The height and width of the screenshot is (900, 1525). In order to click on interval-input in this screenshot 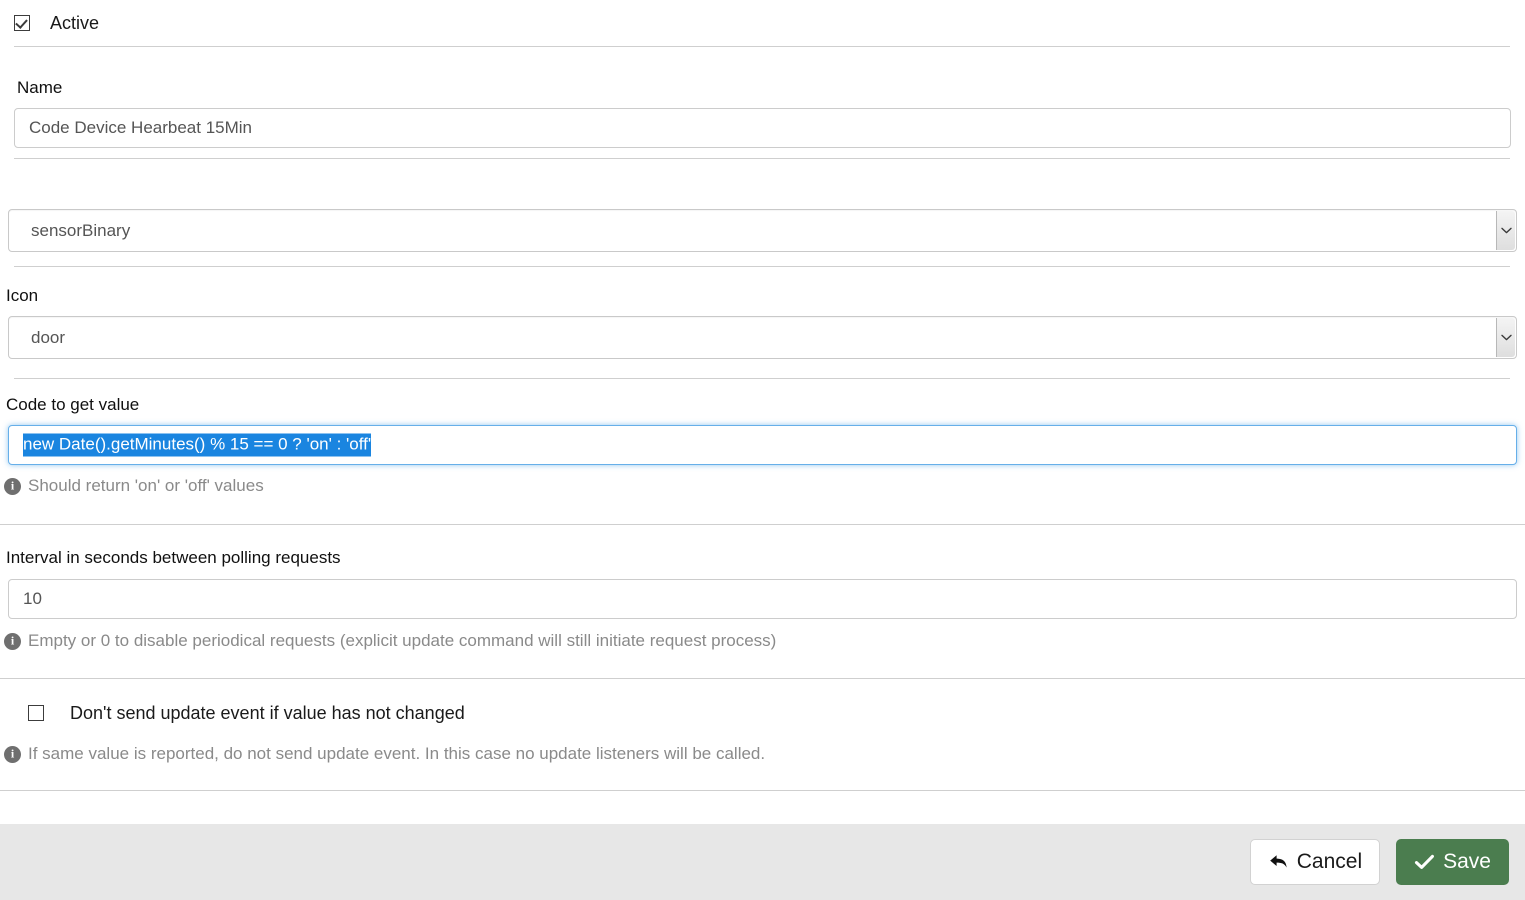, I will do `click(762, 599)`.